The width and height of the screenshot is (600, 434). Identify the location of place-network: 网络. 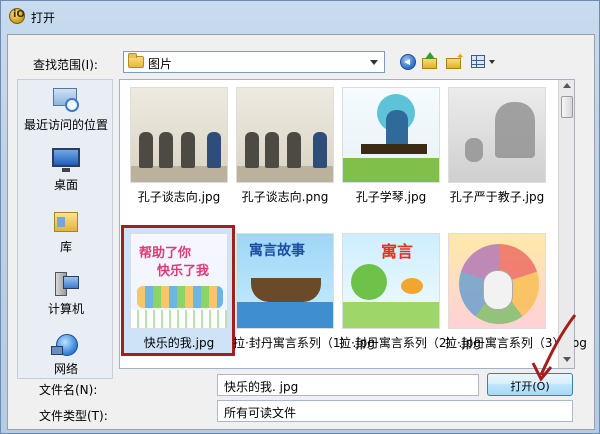
(66, 354).